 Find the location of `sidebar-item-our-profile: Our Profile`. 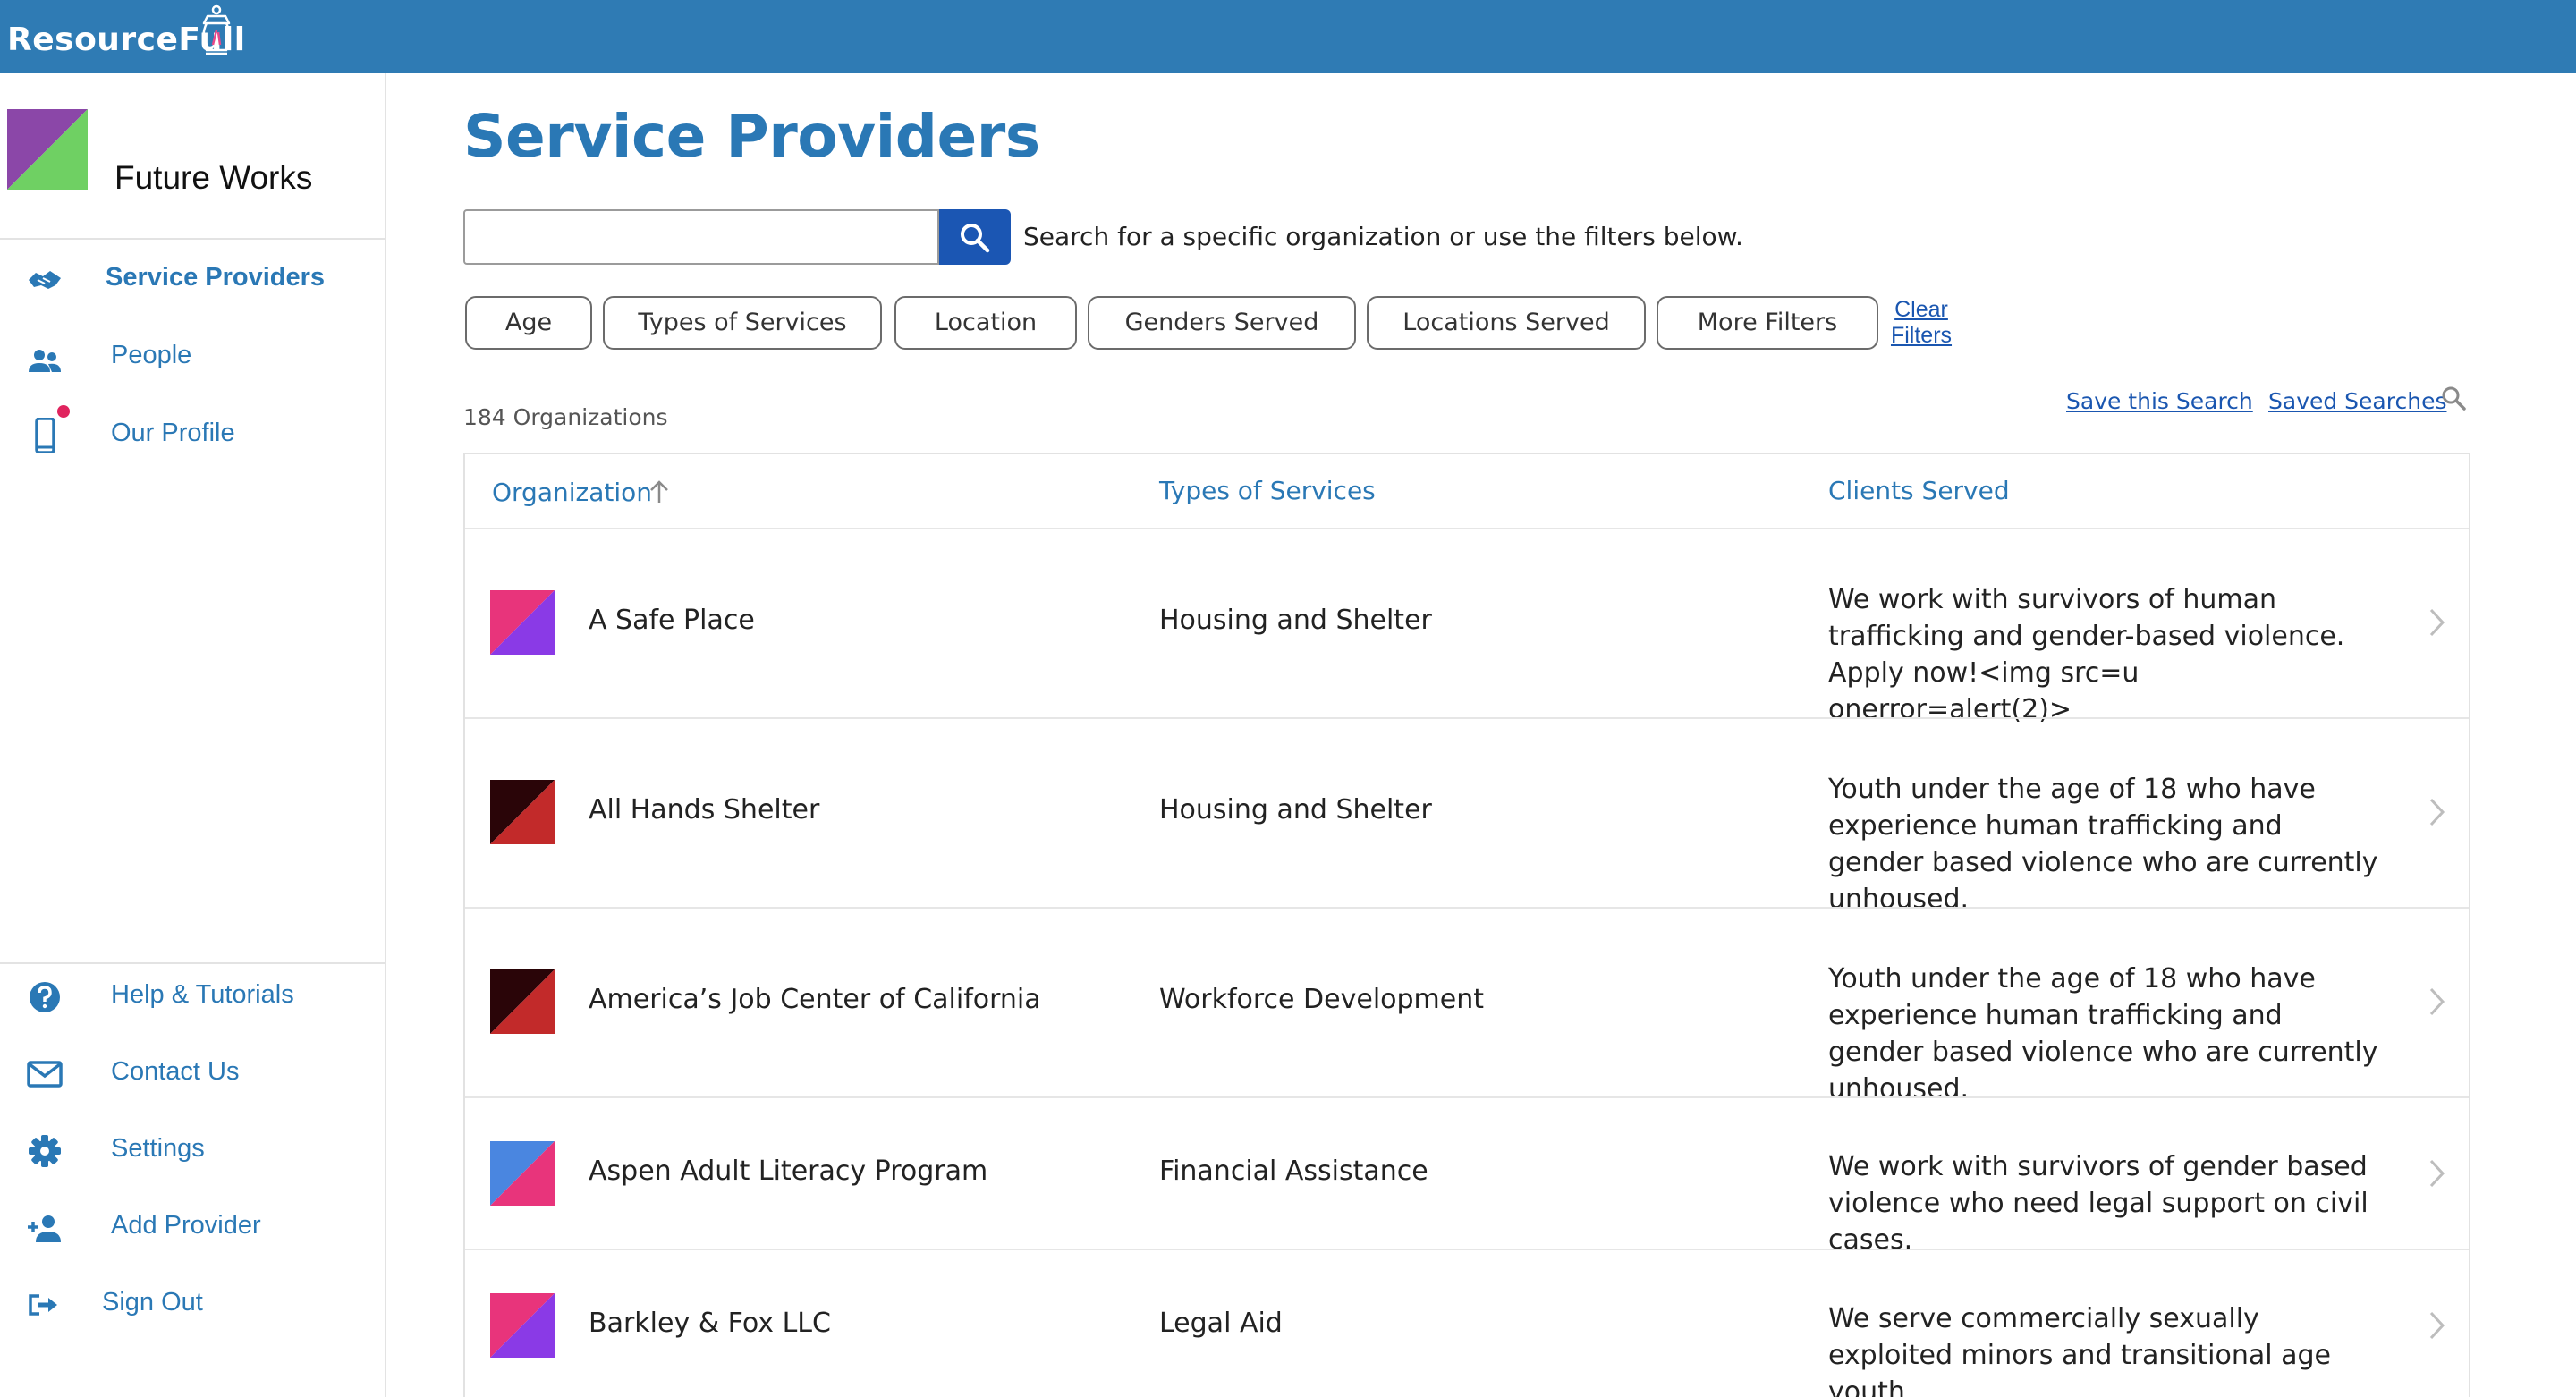

sidebar-item-our-profile: Our Profile is located at coordinates (192, 433).